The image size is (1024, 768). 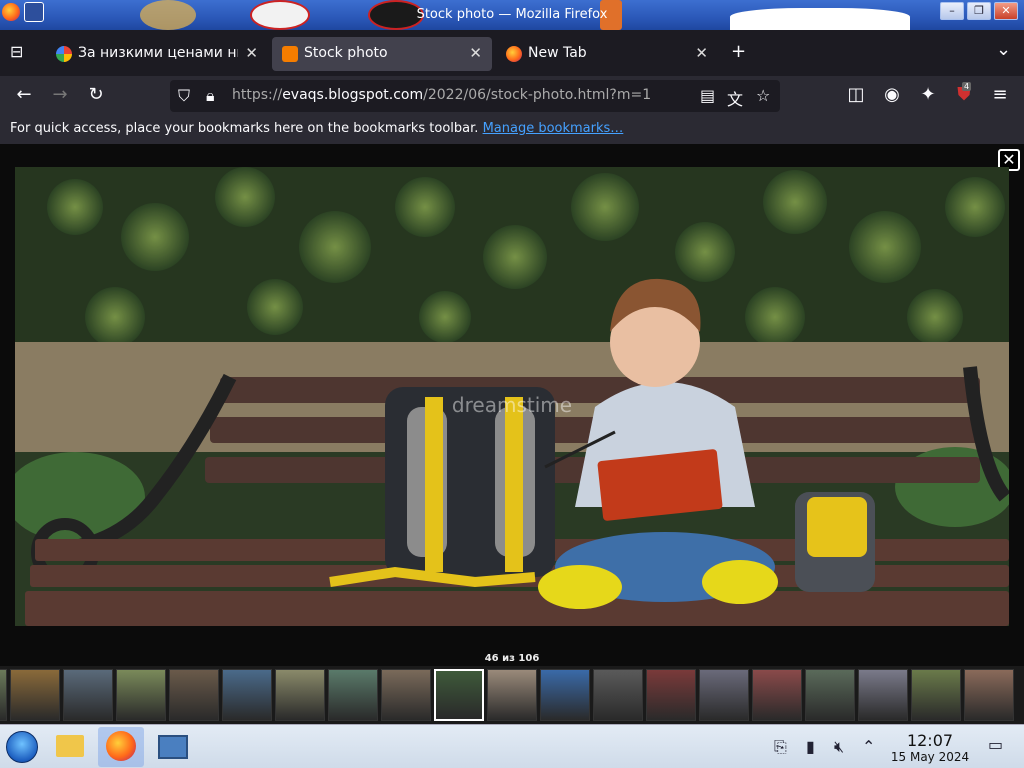 What do you see at coordinates (780, 747) in the screenshot?
I see `clipboard-icon: ⎘` at bounding box center [780, 747].